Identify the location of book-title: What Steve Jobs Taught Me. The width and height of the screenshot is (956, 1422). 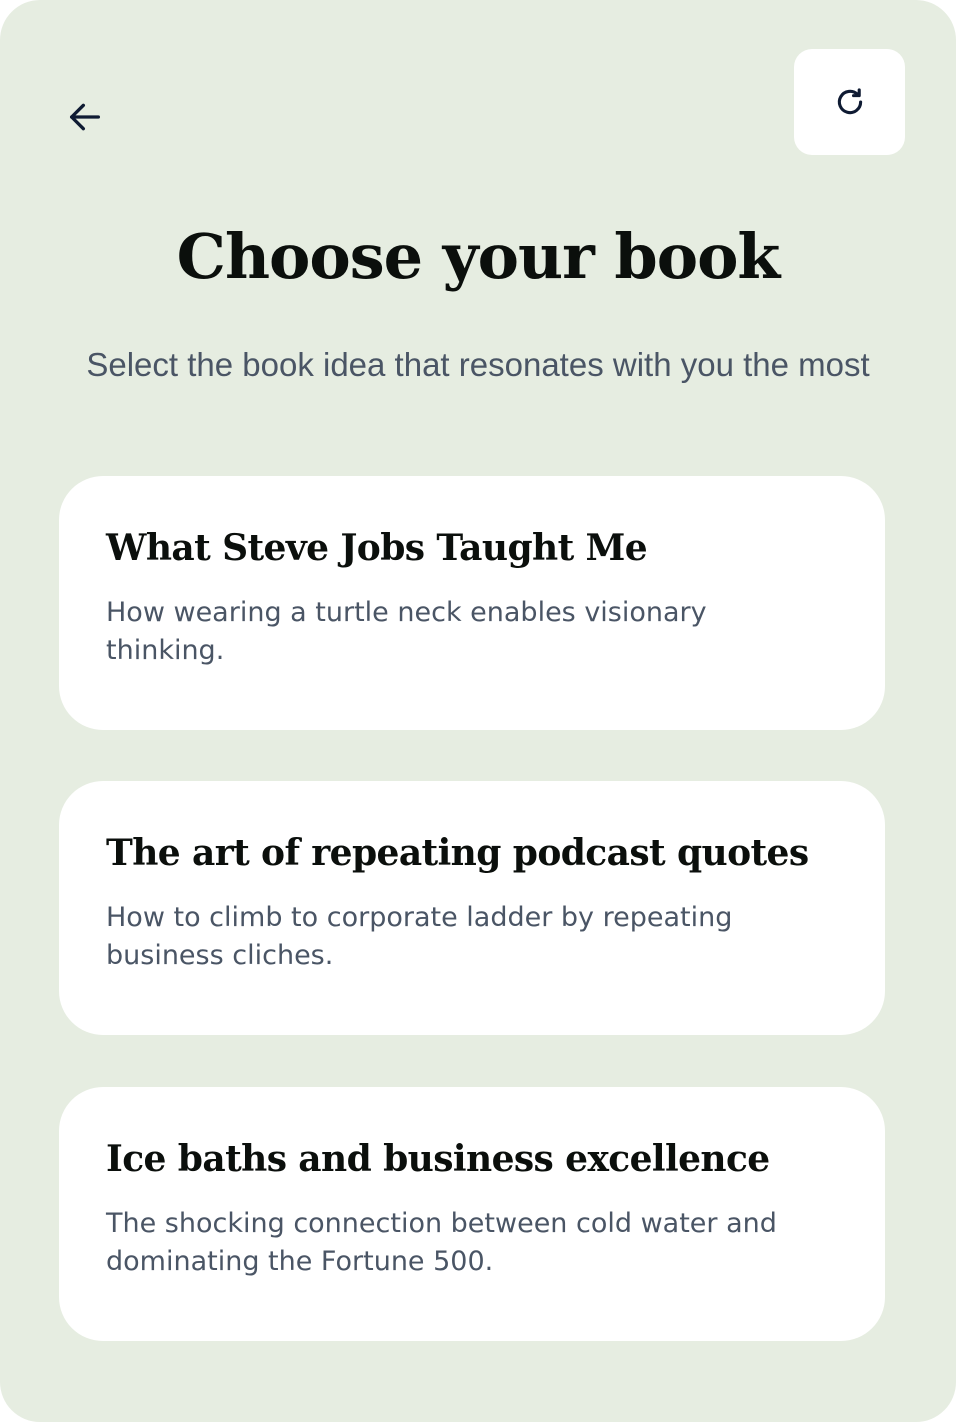
(377, 548).